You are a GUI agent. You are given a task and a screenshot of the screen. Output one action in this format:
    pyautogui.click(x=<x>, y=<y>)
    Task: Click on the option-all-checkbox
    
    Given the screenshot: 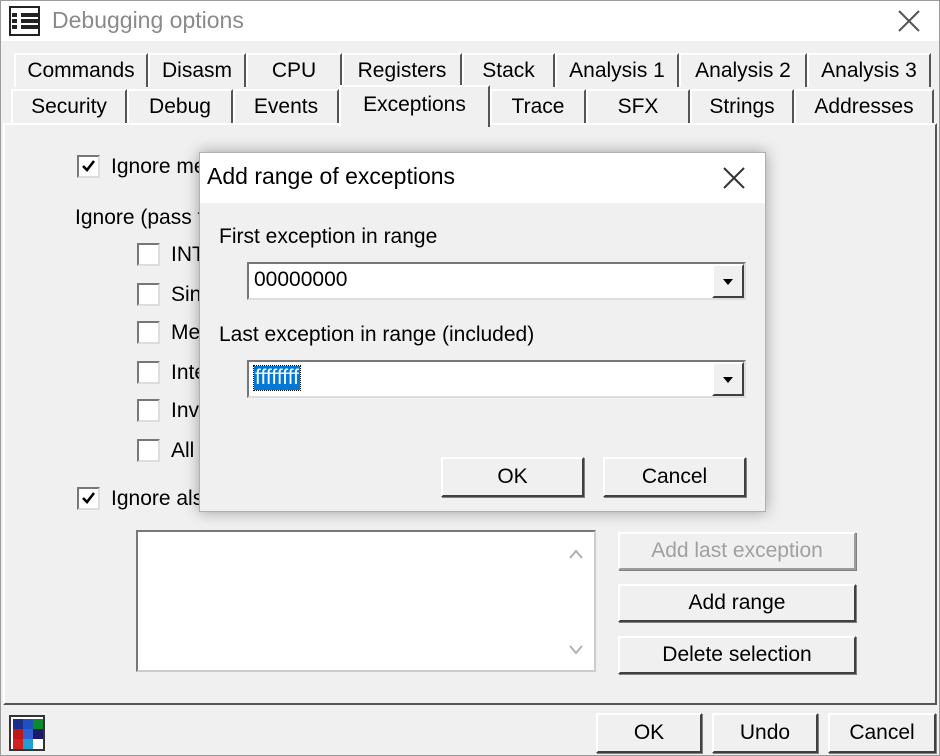 What is the action you would take?
    pyautogui.click(x=148, y=450)
    